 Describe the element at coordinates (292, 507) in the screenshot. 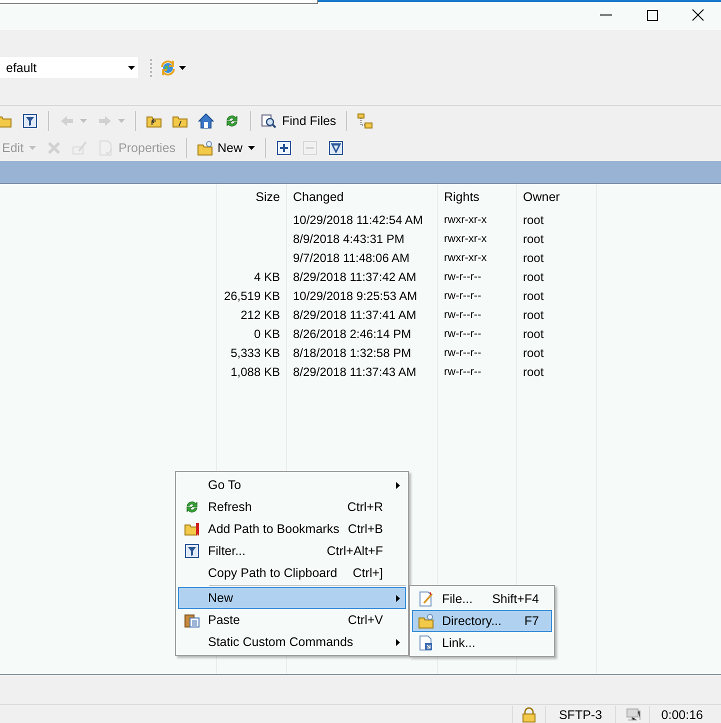

I see `menu-item: Refresh Ctrl+R` at that location.